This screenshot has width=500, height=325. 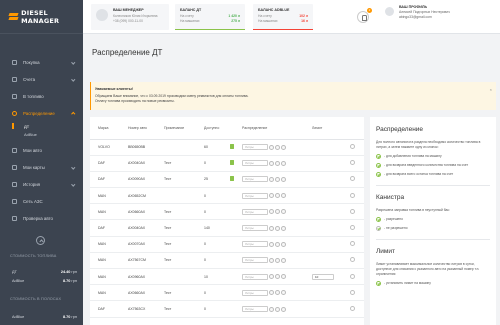 What do you see at coordinates (323, 276) in the screenshot?
I see `limit-input: 10` at bounding box center [323, 276].